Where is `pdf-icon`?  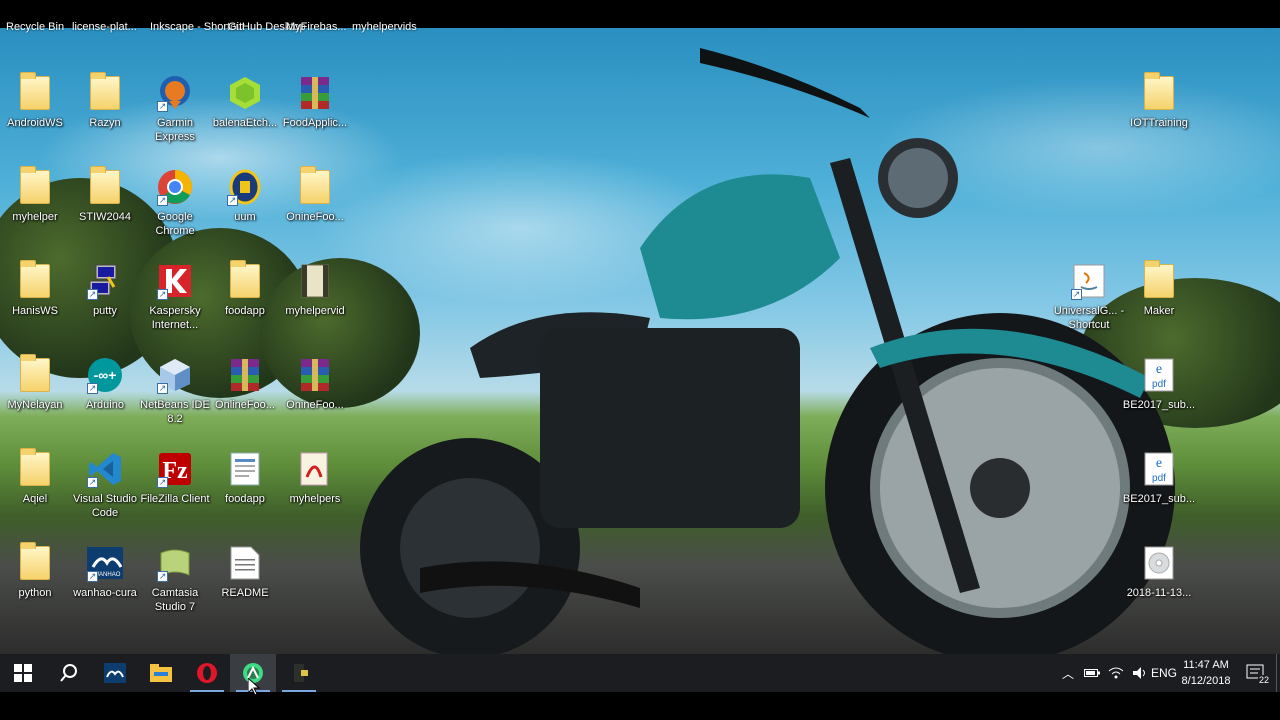 pdf-icon is located at coordinates (315, 469).